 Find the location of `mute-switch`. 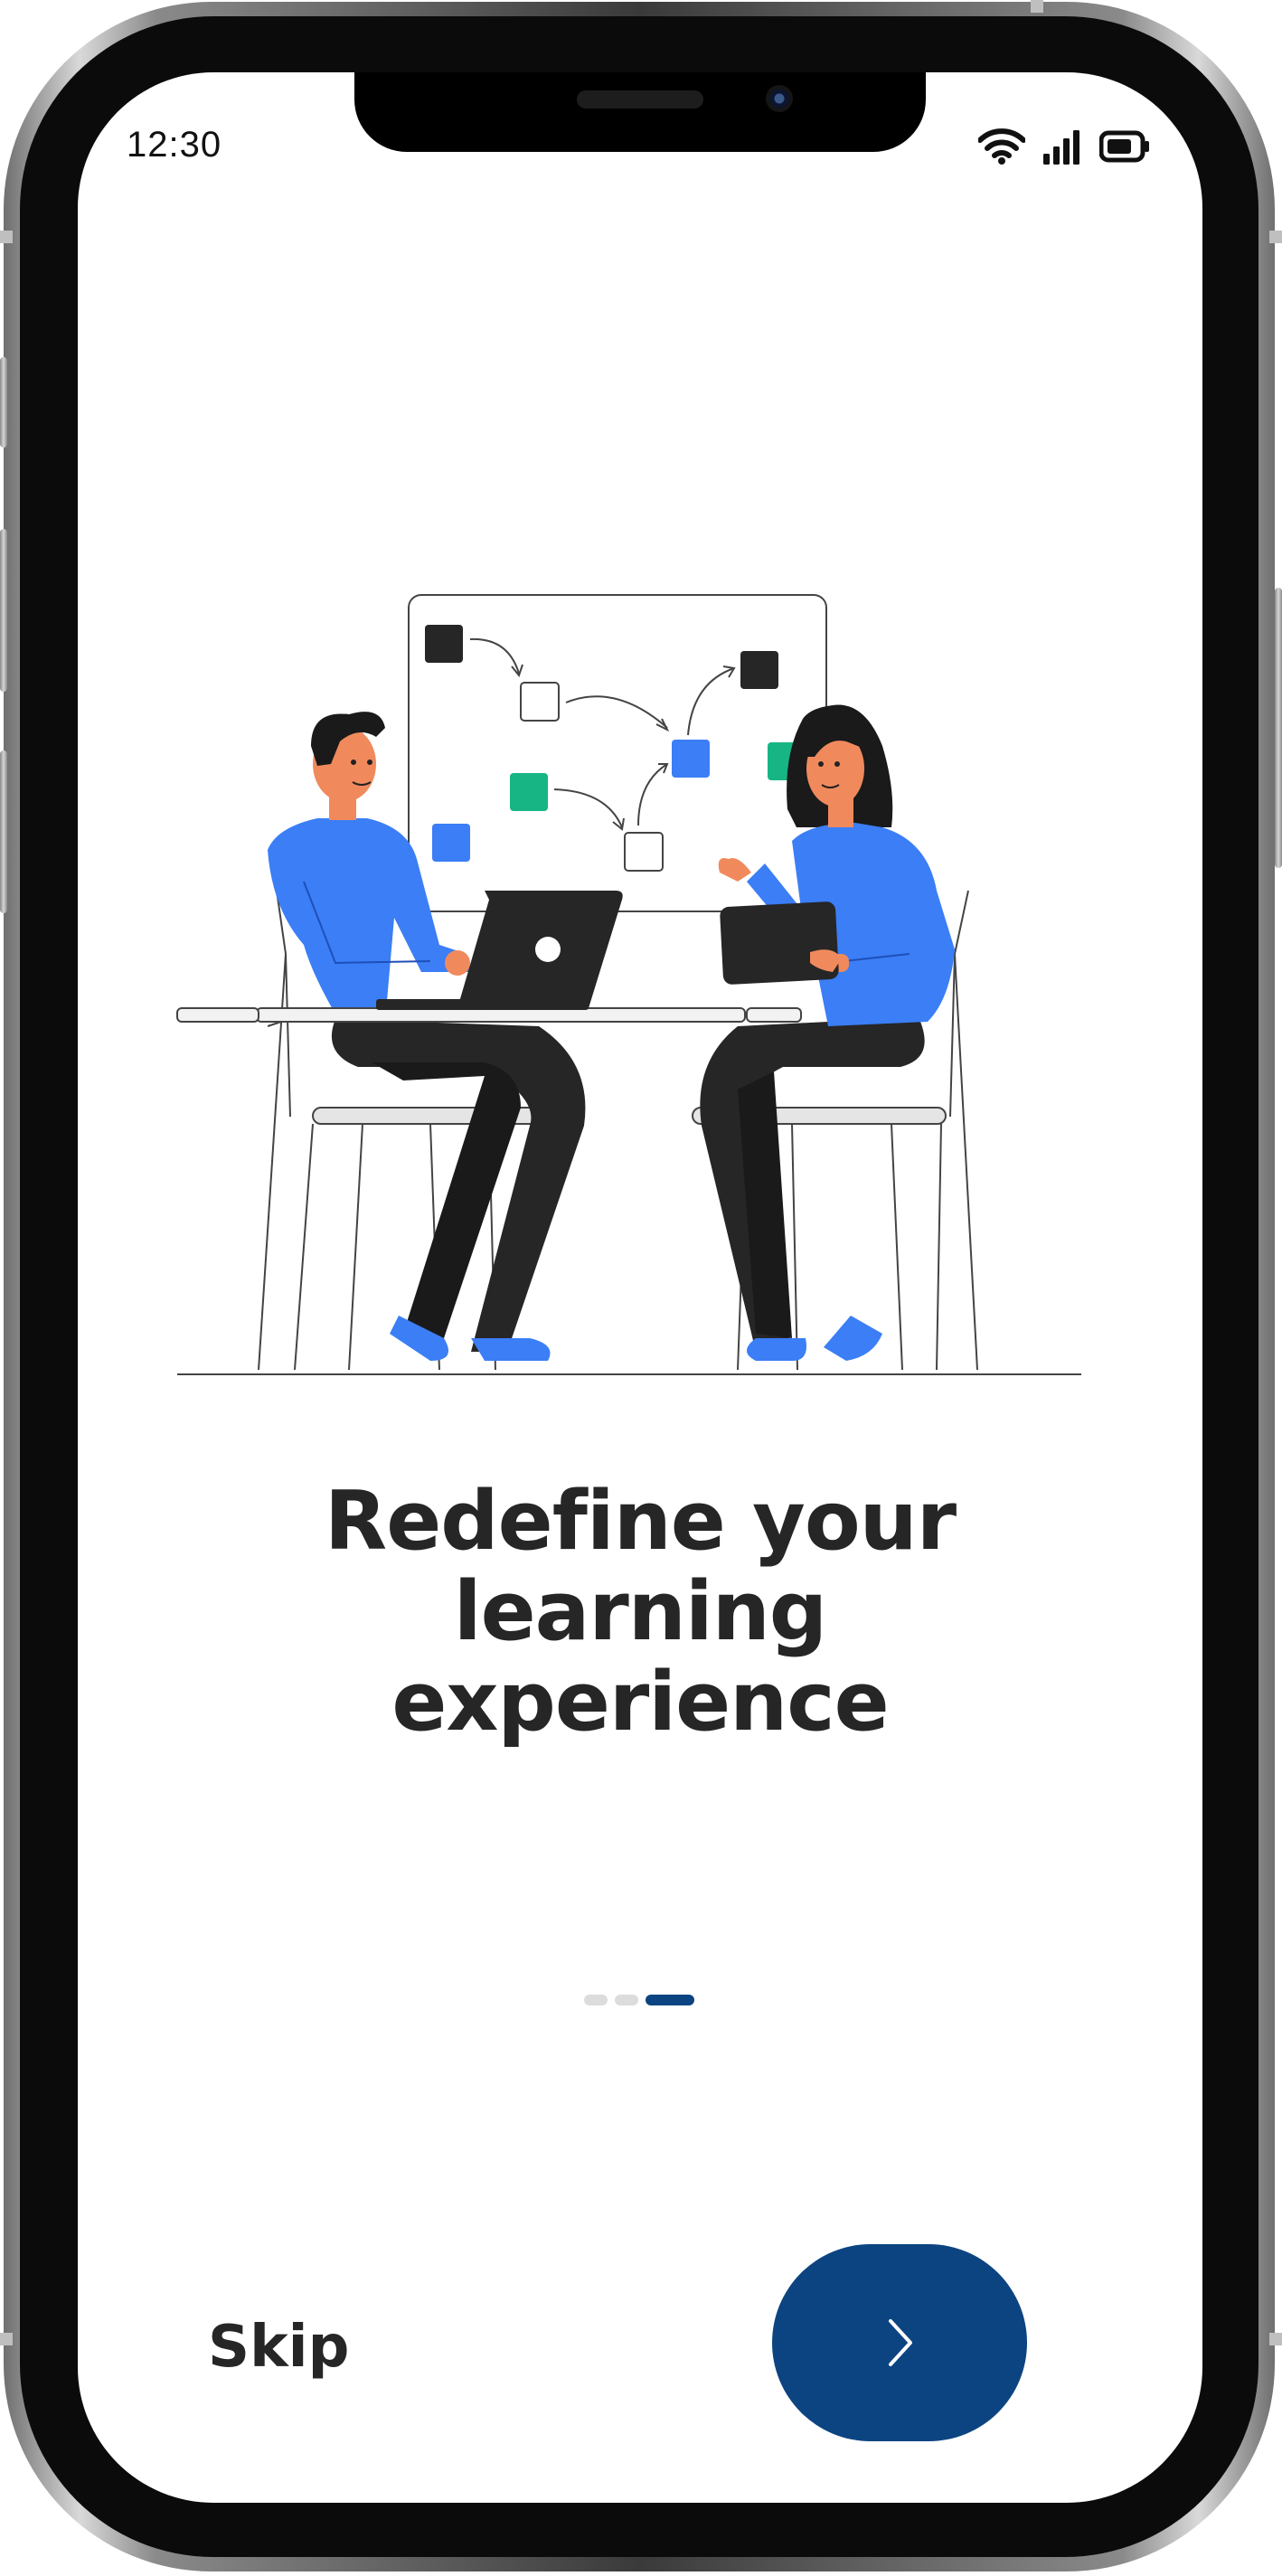

mute-switch is located at coordinates (4, 402).